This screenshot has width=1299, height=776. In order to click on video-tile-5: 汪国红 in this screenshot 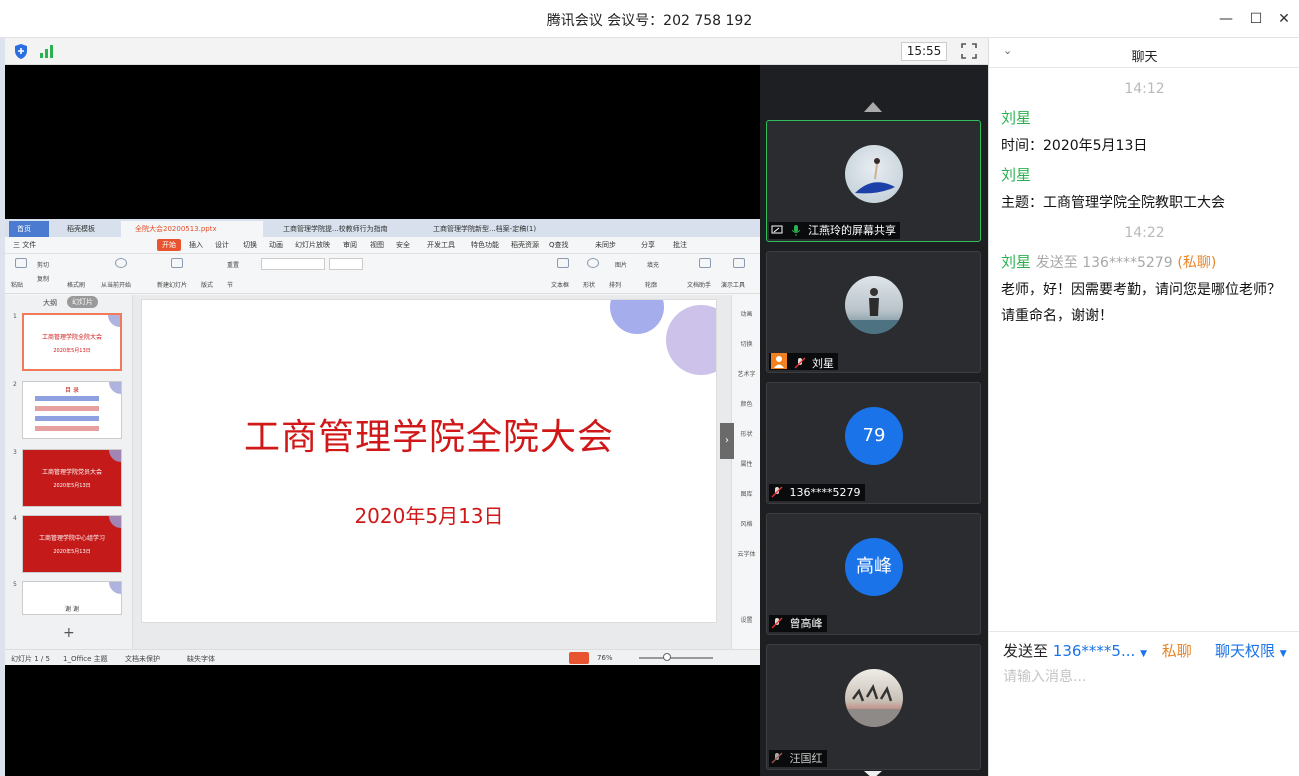, I will do `click(873, 707)`.